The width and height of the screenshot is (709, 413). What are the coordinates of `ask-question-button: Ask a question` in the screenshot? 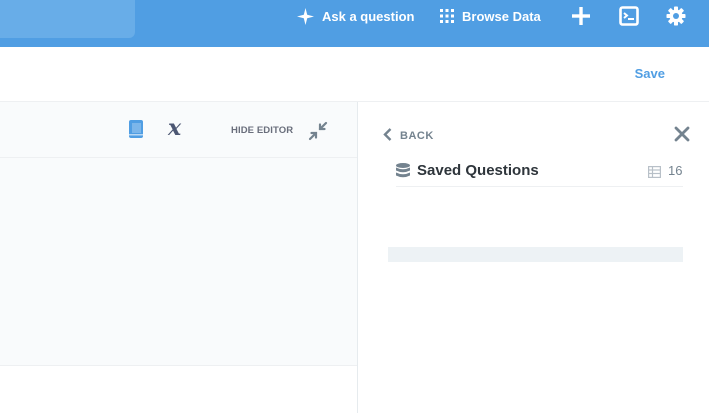 It's located at (355, 16).